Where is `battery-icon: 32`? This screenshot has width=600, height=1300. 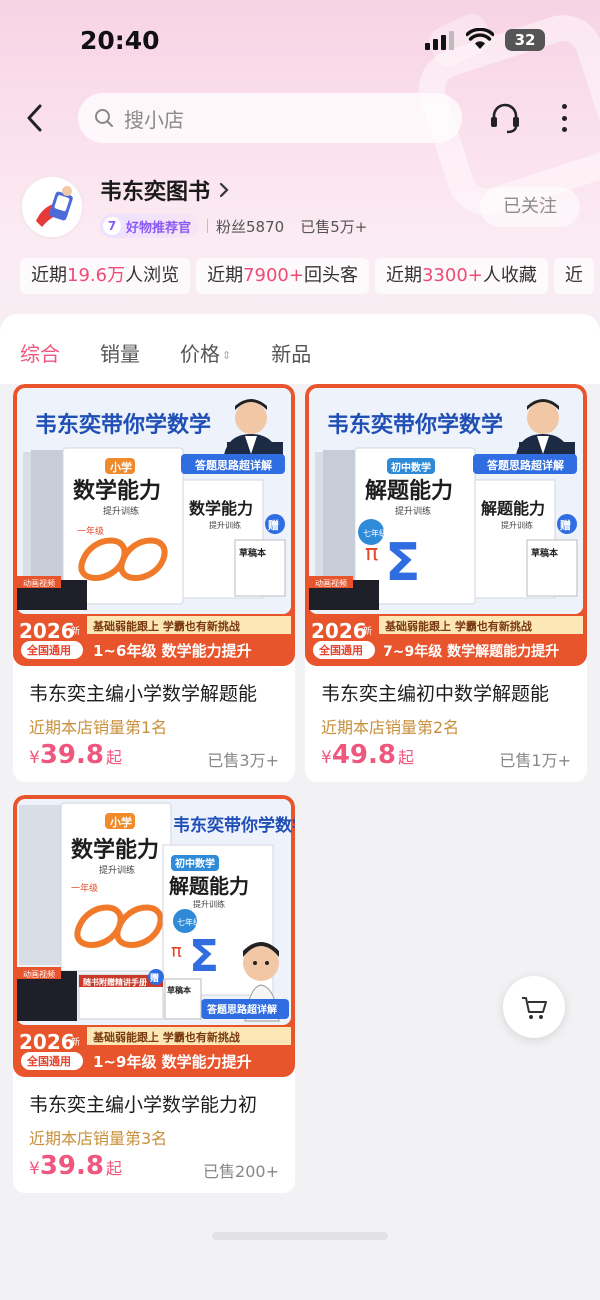 battery-icon: 32 is located at coordinates (525, 40).